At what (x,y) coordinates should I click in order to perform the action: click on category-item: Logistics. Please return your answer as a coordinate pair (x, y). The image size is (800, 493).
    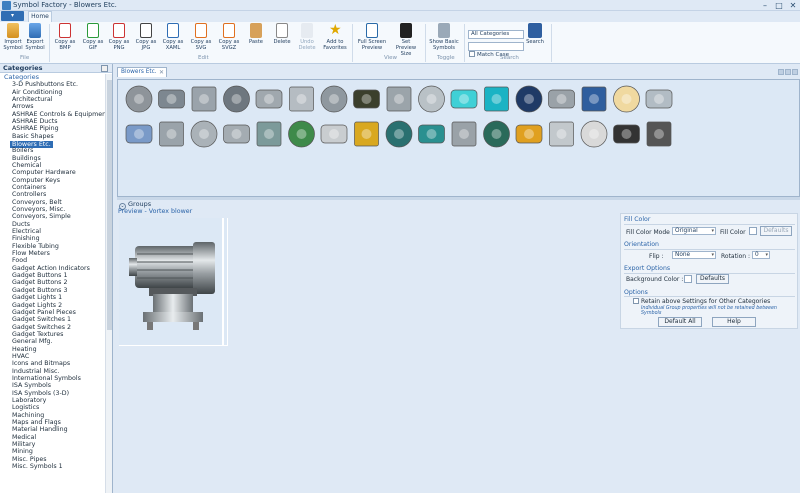
    Looking at the image, I should click on (56, 407).